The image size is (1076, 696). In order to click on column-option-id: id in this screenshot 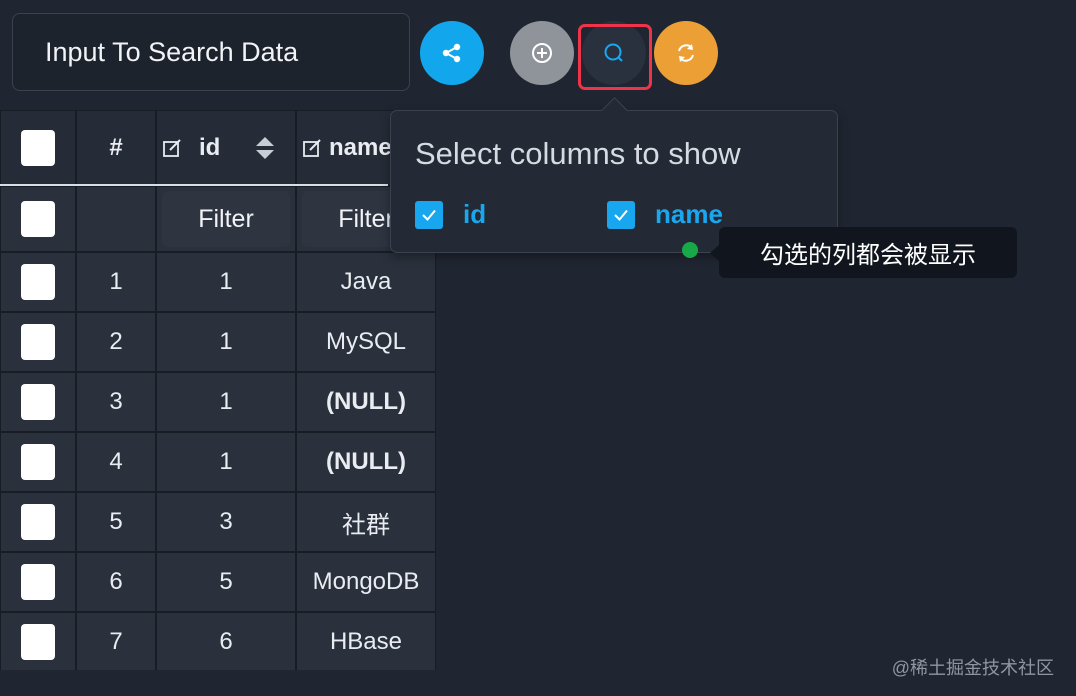, I will do `click(450, 214)`.